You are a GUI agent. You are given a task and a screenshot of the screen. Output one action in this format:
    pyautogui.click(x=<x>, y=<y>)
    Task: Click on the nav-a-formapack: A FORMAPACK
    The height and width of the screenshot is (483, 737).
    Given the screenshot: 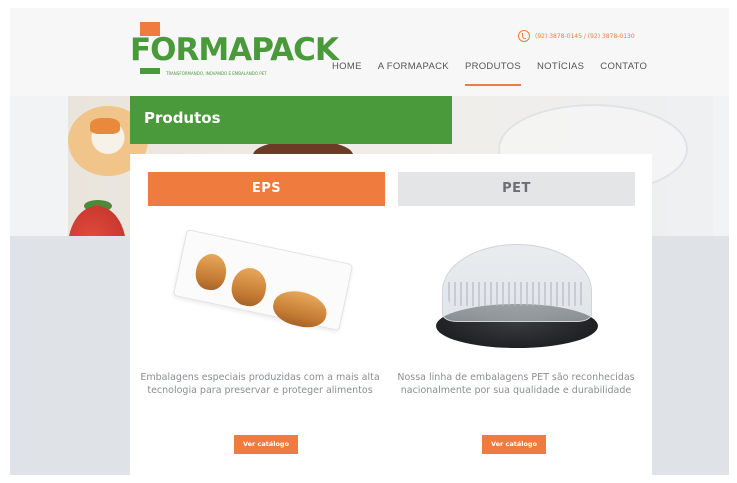 What is the action you would take?
    pyautogui.click(x=413, y=73)
    